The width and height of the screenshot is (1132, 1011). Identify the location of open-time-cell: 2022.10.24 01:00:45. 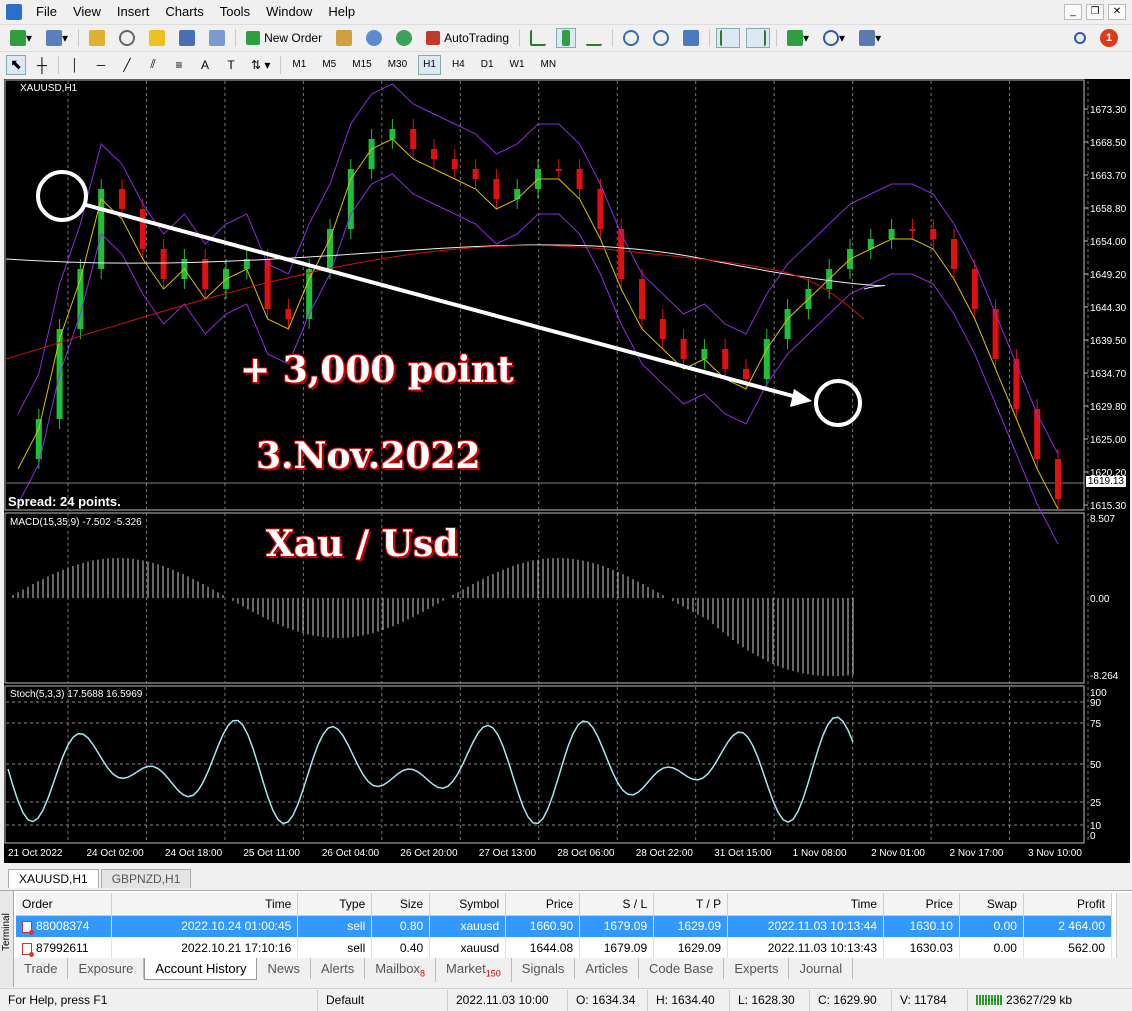
(205, 926).